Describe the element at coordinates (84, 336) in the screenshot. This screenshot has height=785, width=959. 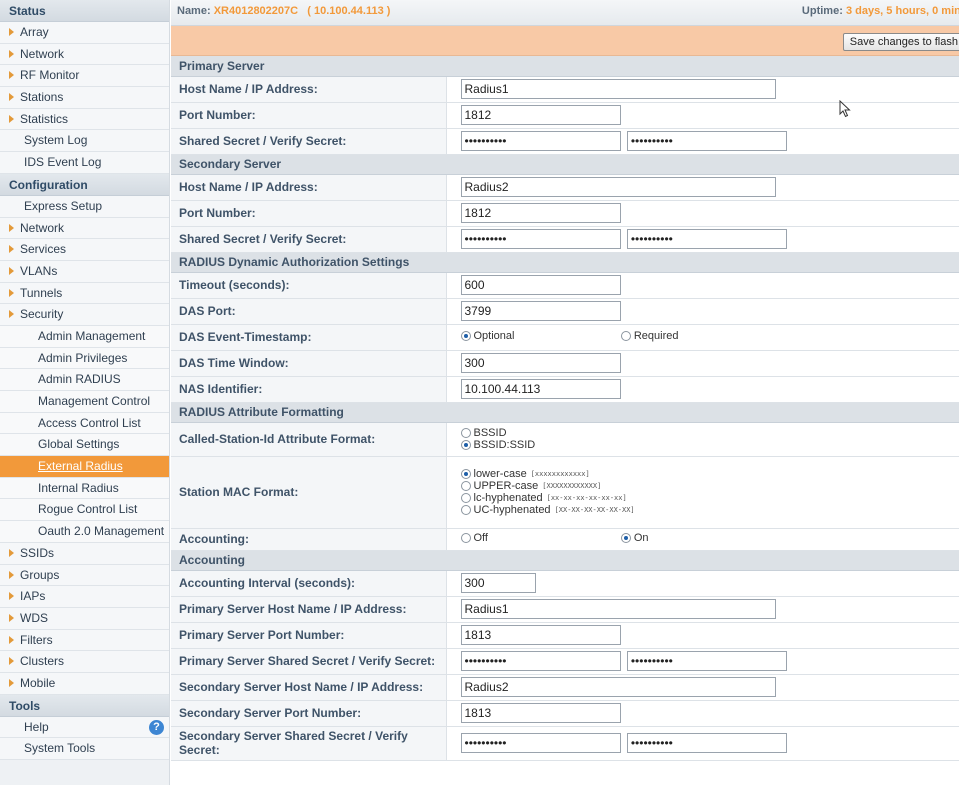
I see `sidebar-item-admin-management: Admin Management` at that location.